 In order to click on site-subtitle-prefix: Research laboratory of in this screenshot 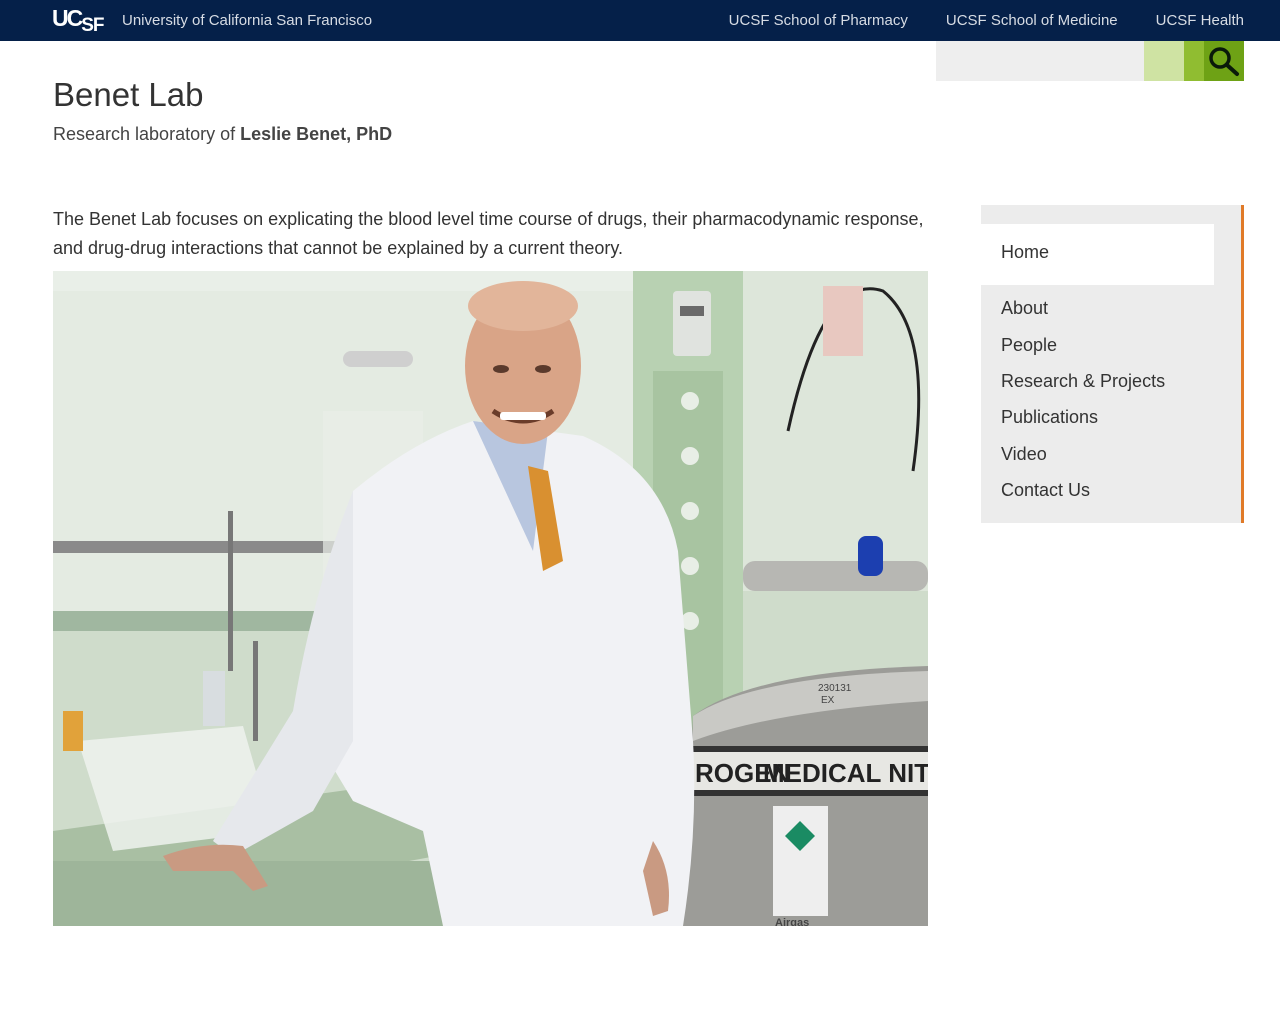, I will do `click(147, 134)`.